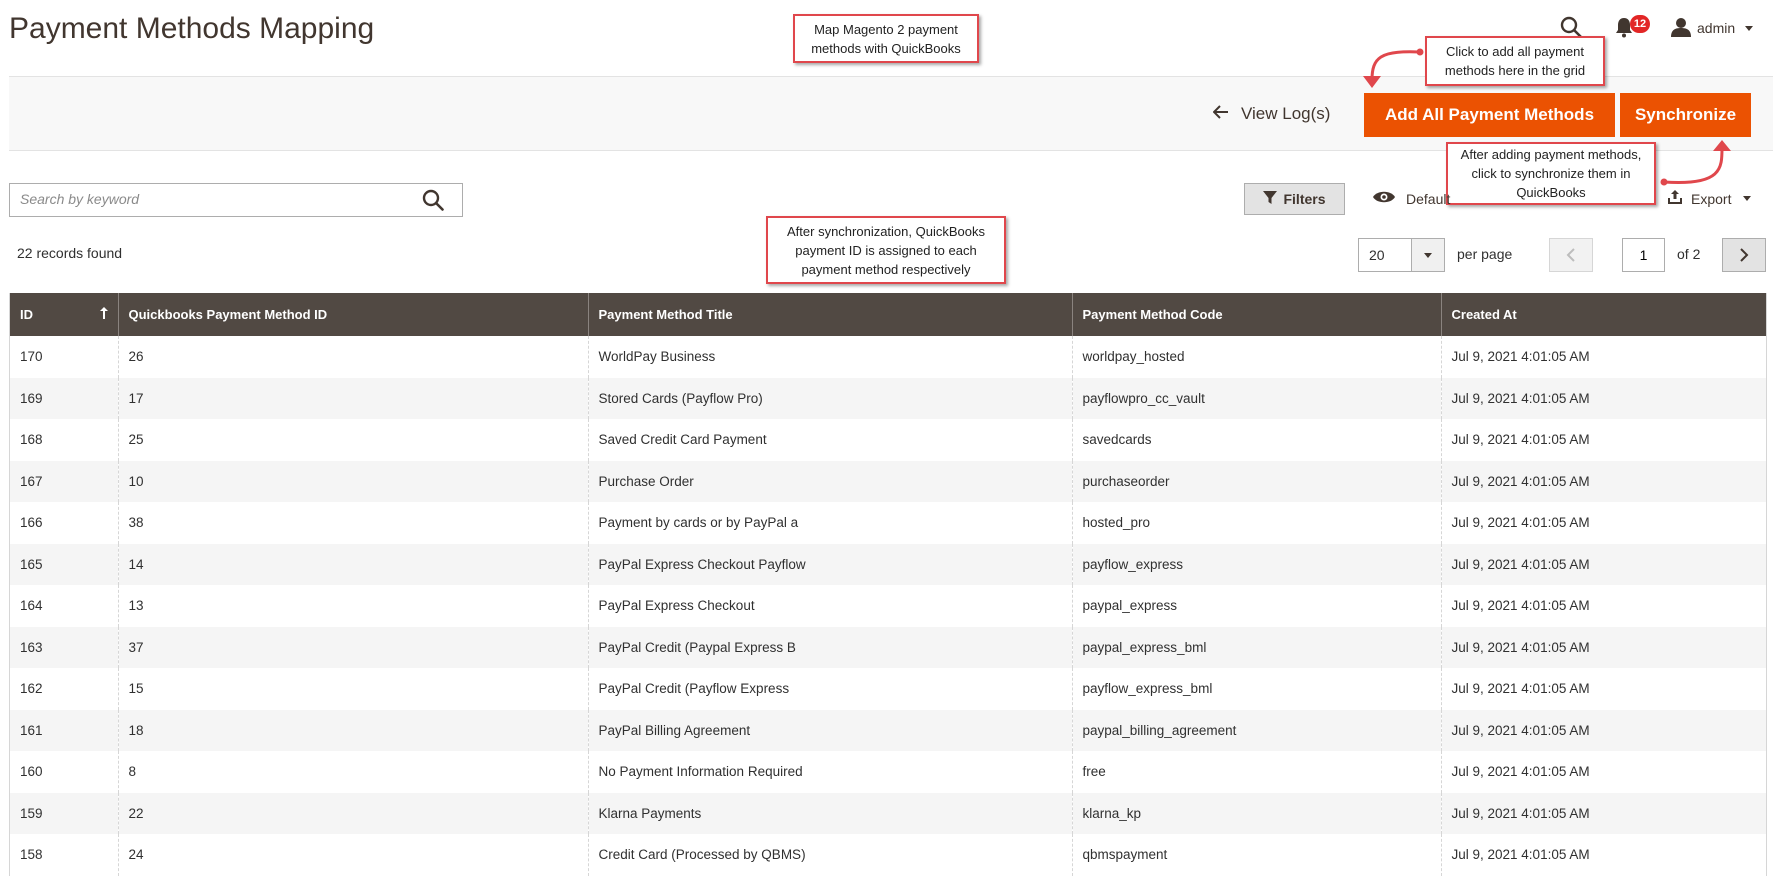 This screenshot has width=1773, height=876. Describe the element at coordinates (70, 253) in the screenshot. I see `records-found: 22 records found` at that location.